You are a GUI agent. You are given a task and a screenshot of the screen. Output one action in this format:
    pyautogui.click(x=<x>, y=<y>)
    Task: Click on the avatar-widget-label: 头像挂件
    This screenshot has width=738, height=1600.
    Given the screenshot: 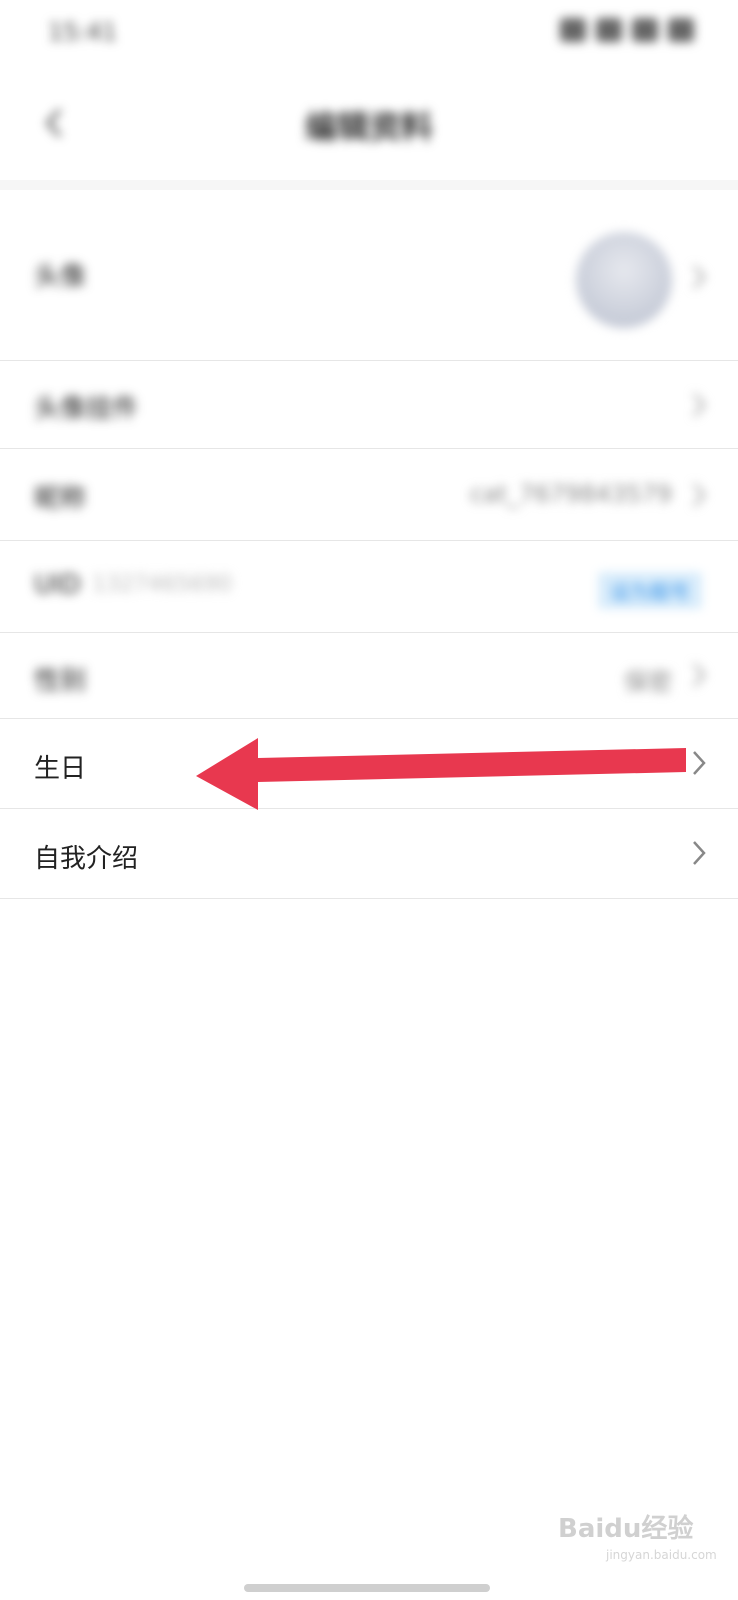 What is the action you would take?
    pyautogui.click(x=86, y=409)
    